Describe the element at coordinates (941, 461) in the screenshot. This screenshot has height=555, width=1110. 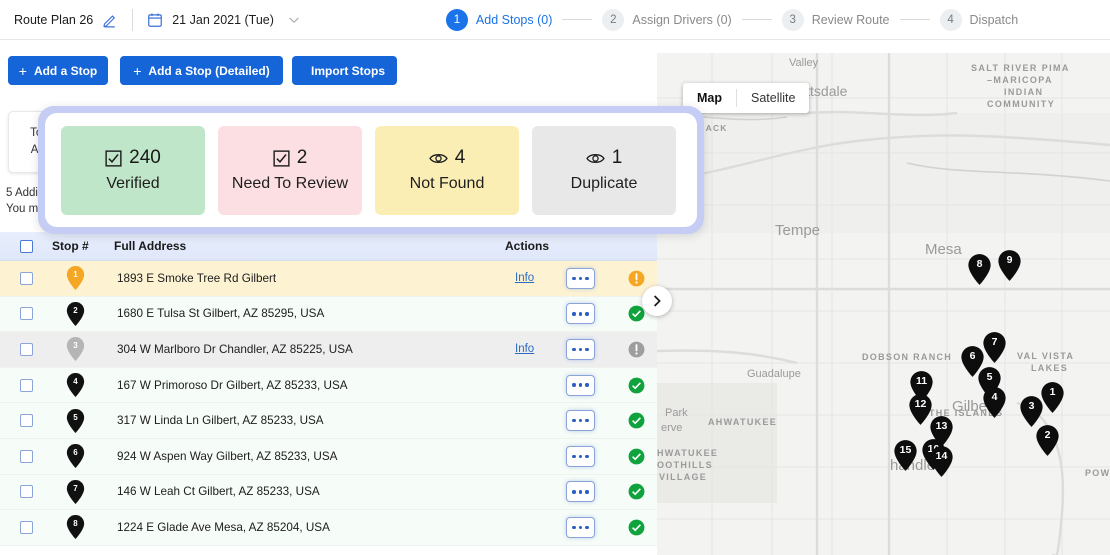
I see `map-marker-14: 14` at that location.